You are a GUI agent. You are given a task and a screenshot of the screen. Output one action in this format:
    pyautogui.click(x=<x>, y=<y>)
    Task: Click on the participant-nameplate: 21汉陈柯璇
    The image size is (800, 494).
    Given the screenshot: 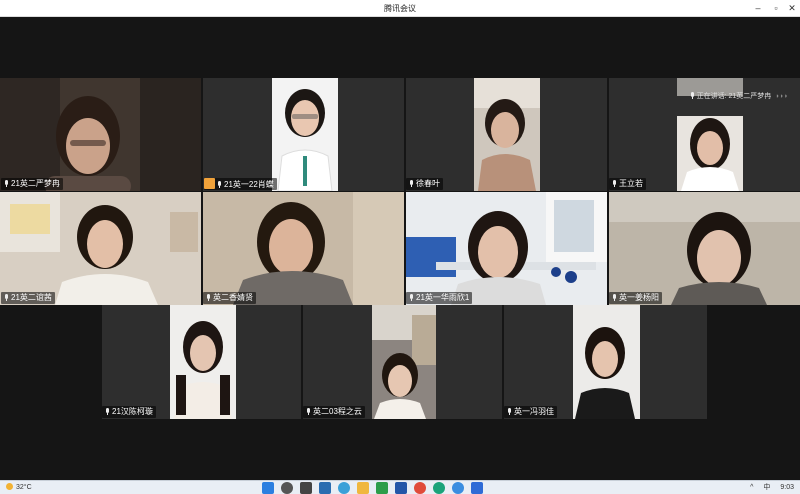 What is the action you would take?
    pyautogui.click(x=129, y=412)
    